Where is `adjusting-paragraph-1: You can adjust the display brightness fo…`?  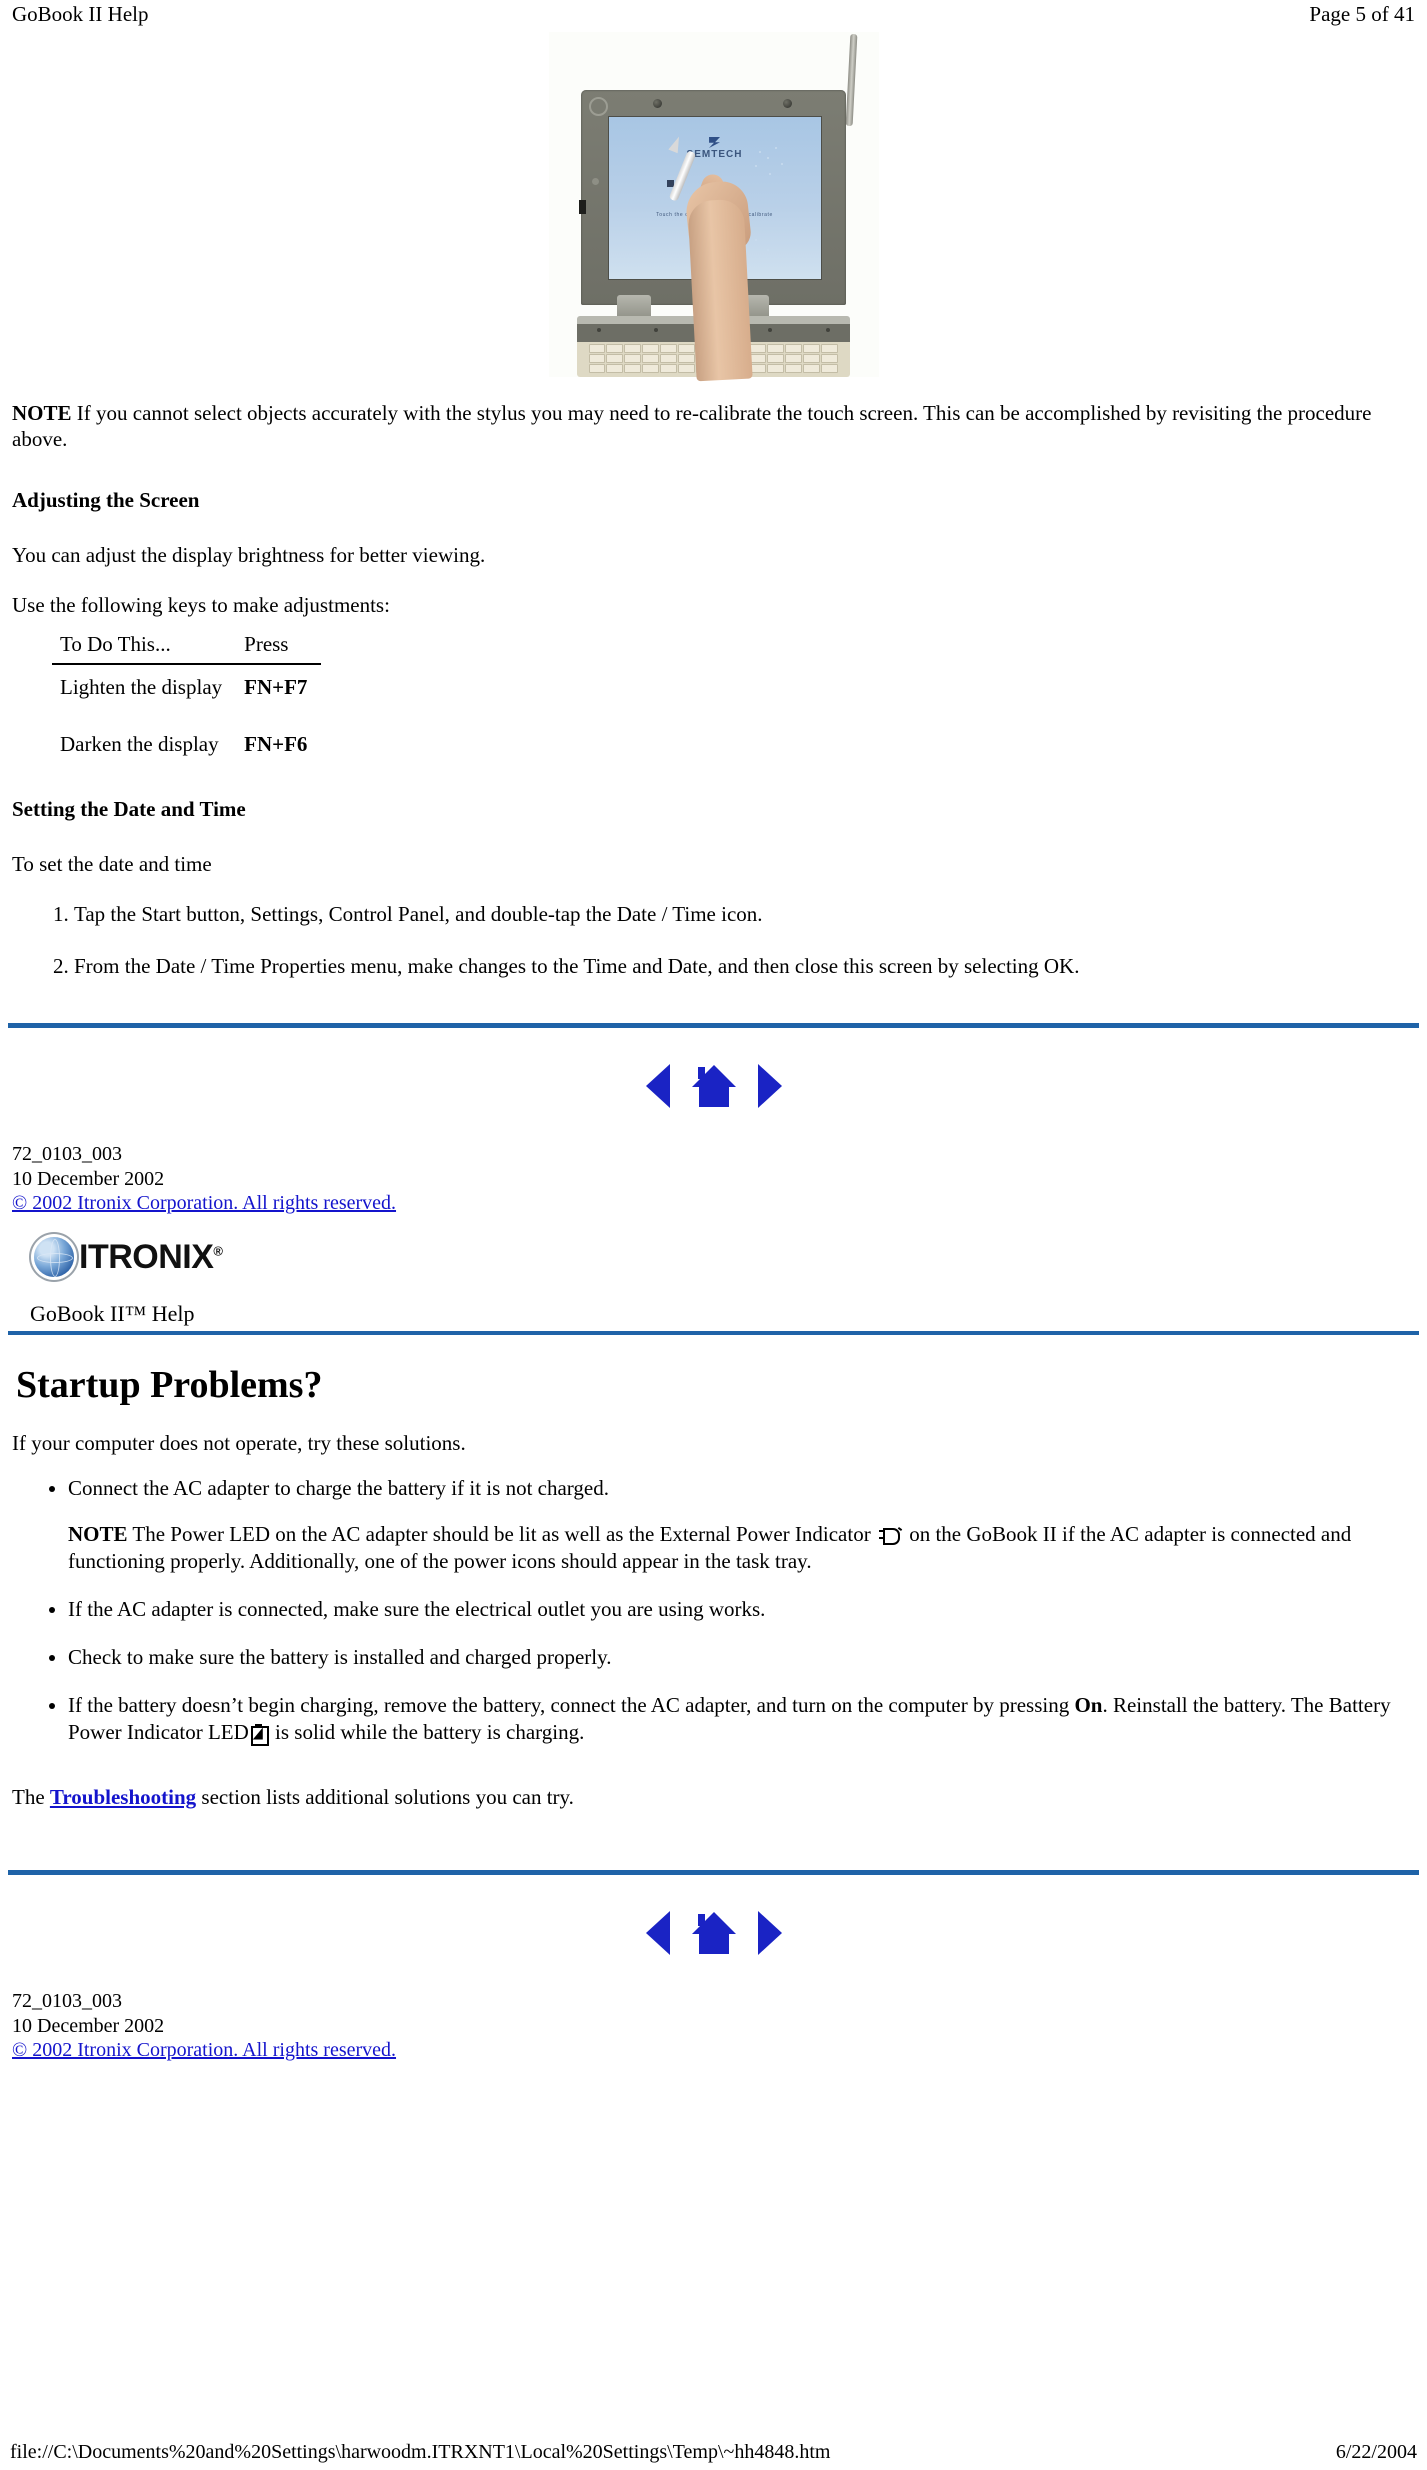
adjusting-paragraph-1: You can adjust the display brightness fo… is located at coordinates (249, 555).